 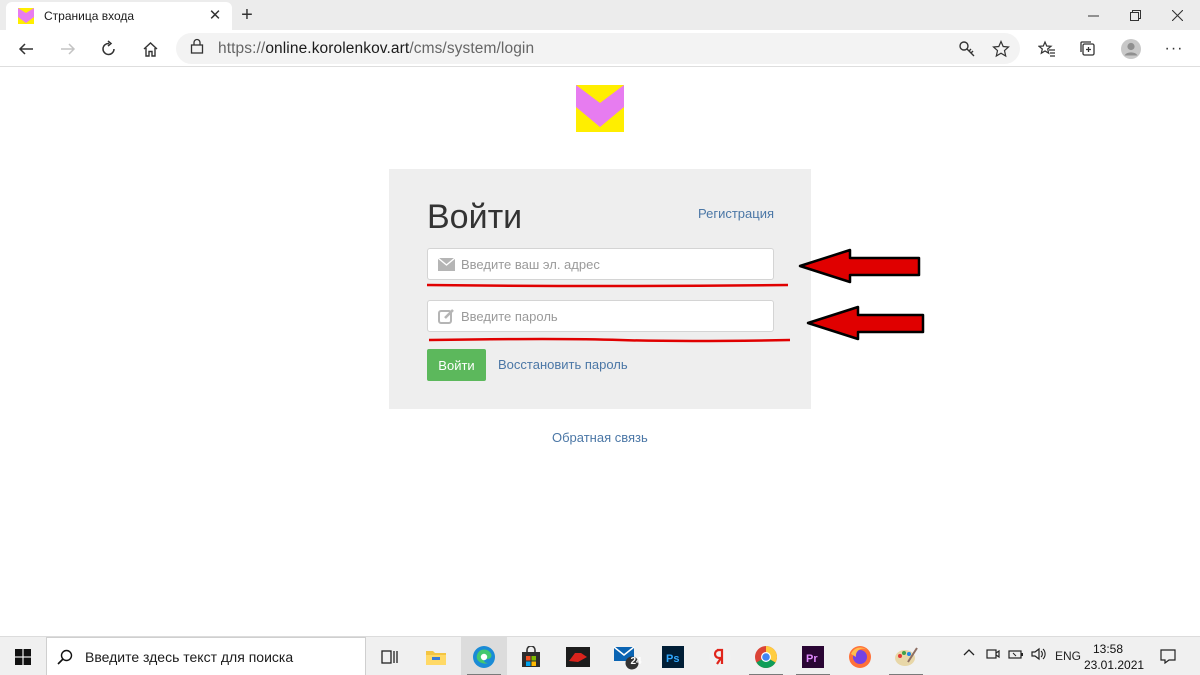 What do you see at coordinates (1135, 15) in the screenshot?
I see `restore-button` at bounding box center [1135, 15].